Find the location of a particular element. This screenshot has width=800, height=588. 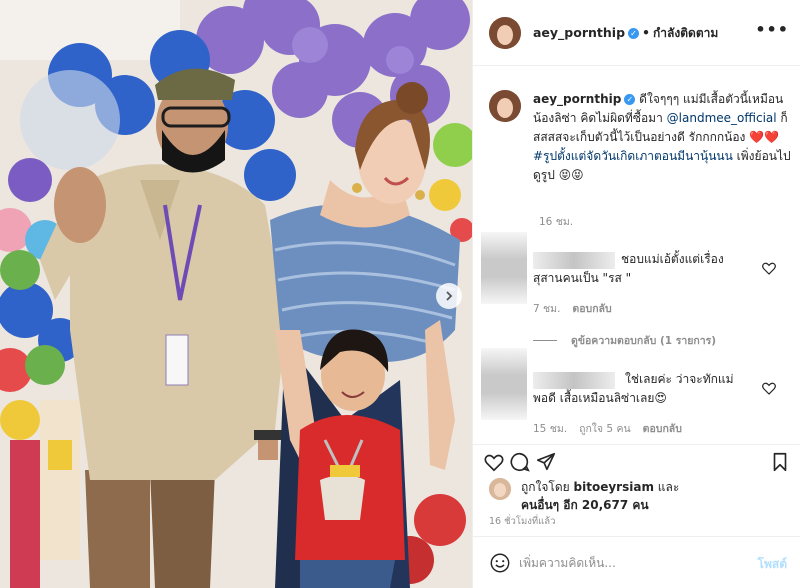

comment-text: ชอบแม่เอ้ตั้งแต่เรื่อง สุสานคนเป็น "รส " is located at coordinates (628, 268).